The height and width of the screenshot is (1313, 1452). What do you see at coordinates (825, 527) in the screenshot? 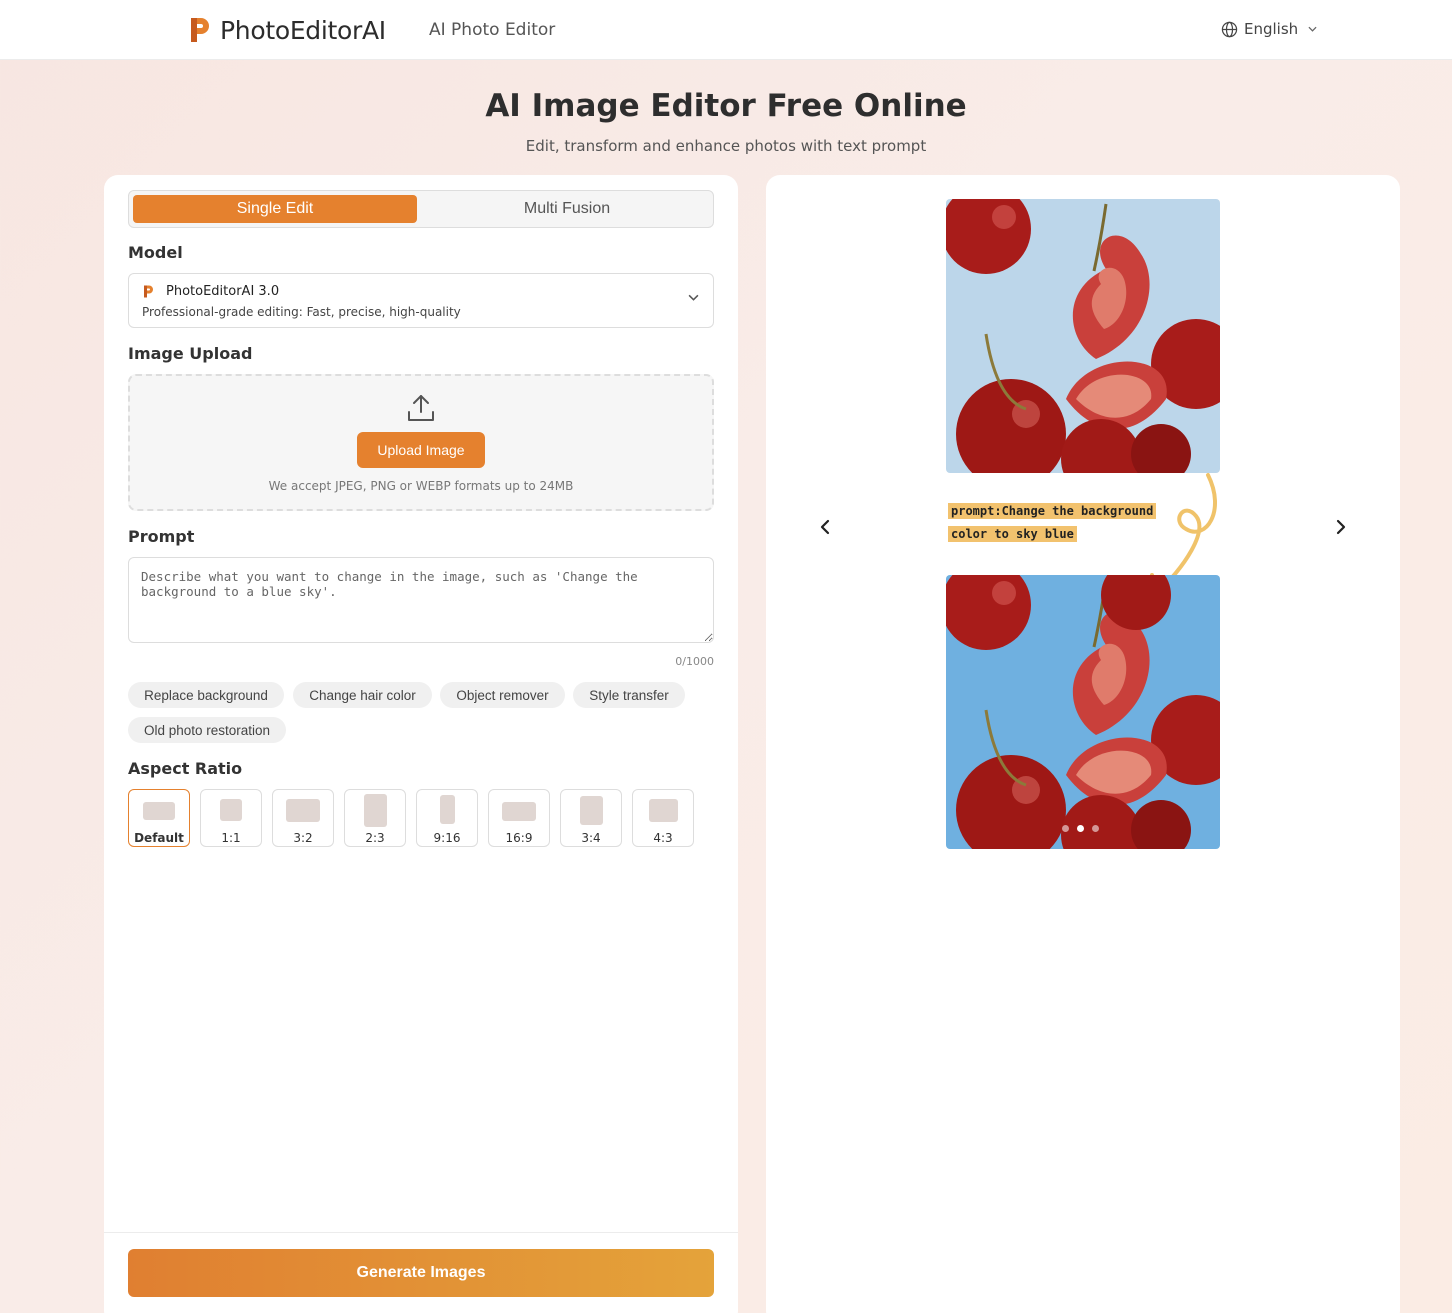
I see `chevron-left-icon` at bounding box center [825, 527].